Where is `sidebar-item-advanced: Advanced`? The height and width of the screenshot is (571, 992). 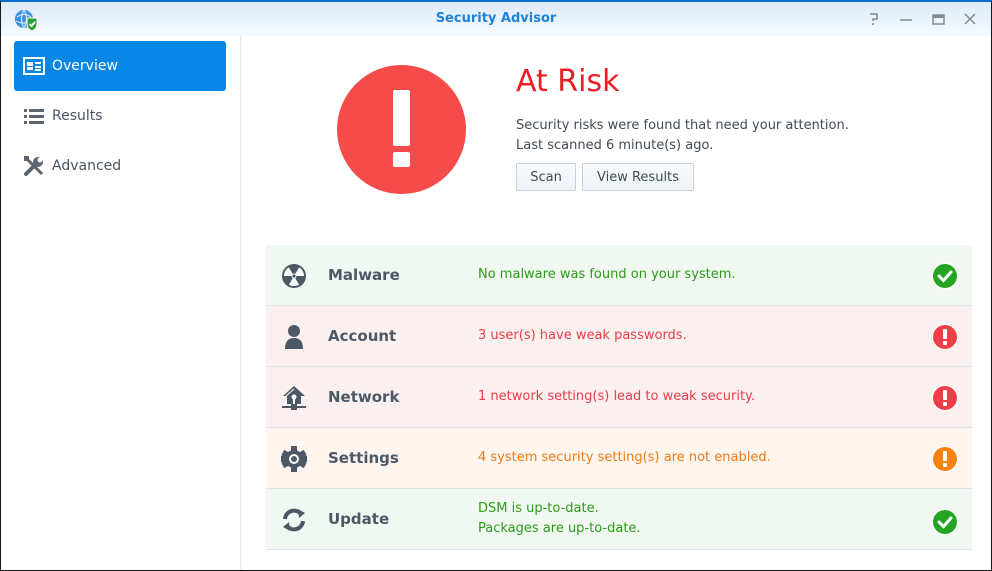 sidebar-item-advanced: Advanced is located at coordinates (120, 166).